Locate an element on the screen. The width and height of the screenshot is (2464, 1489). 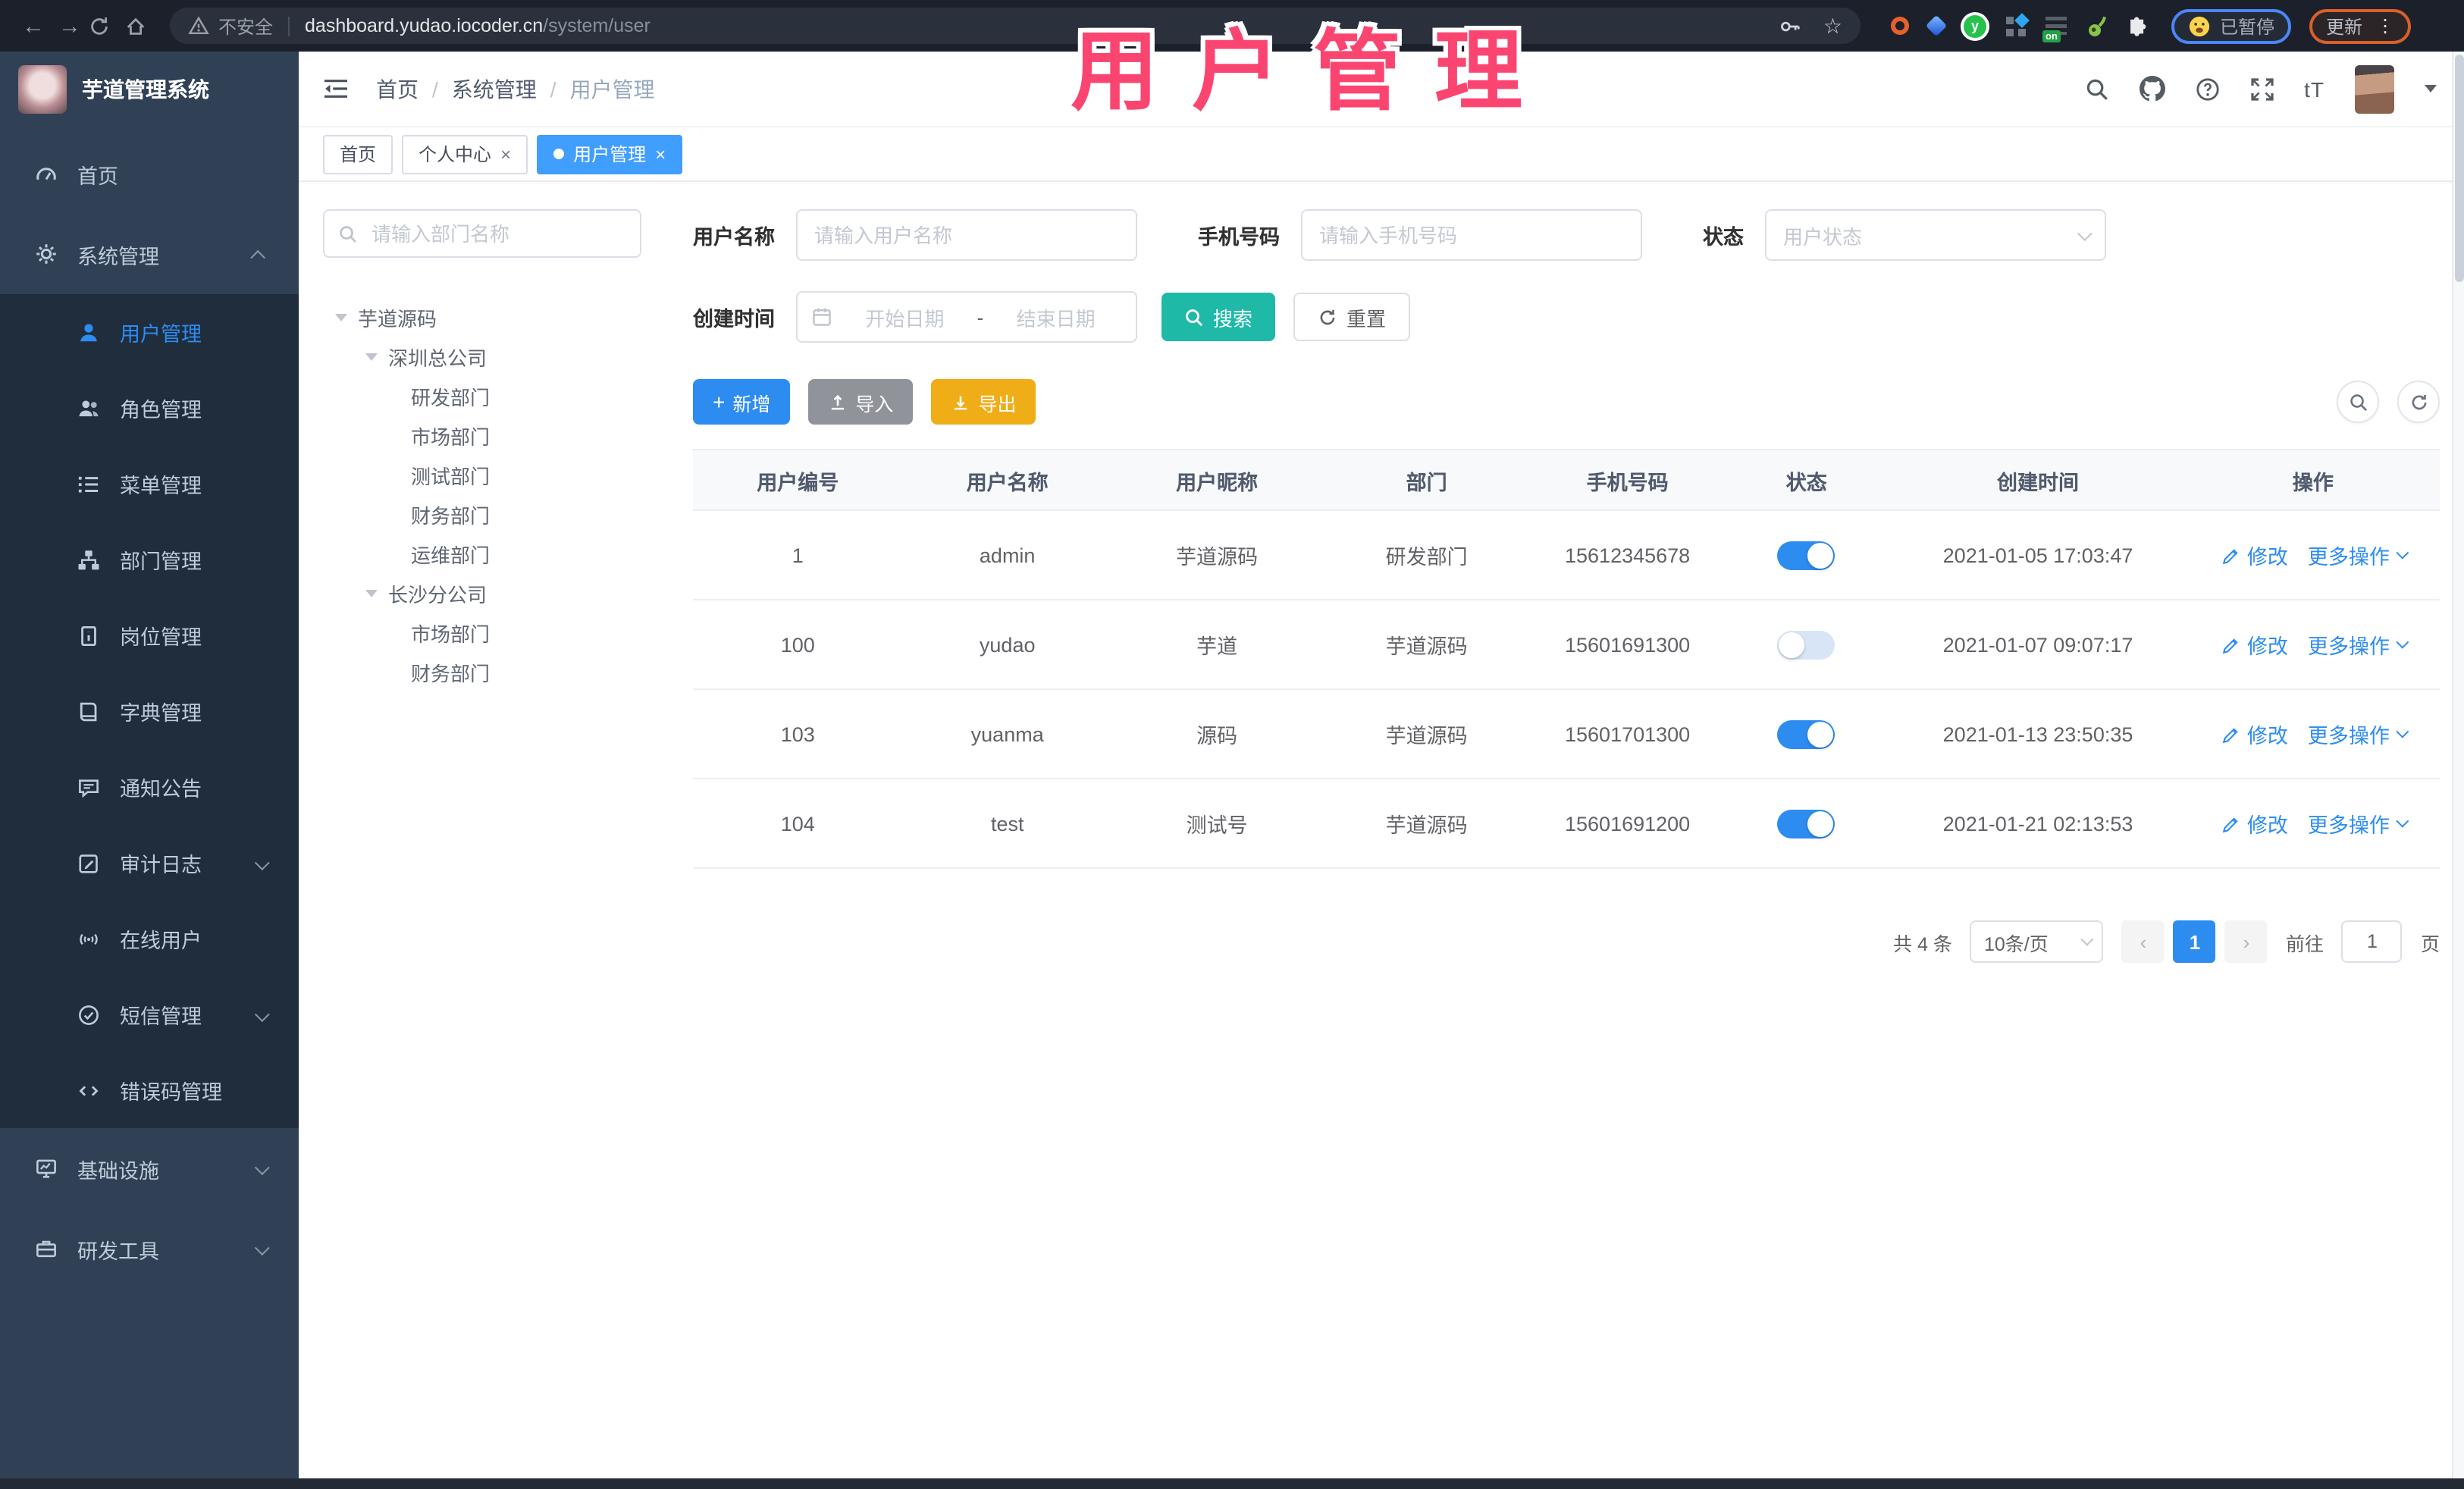
fullscreen-icon is located at coordinates (2261, 89).